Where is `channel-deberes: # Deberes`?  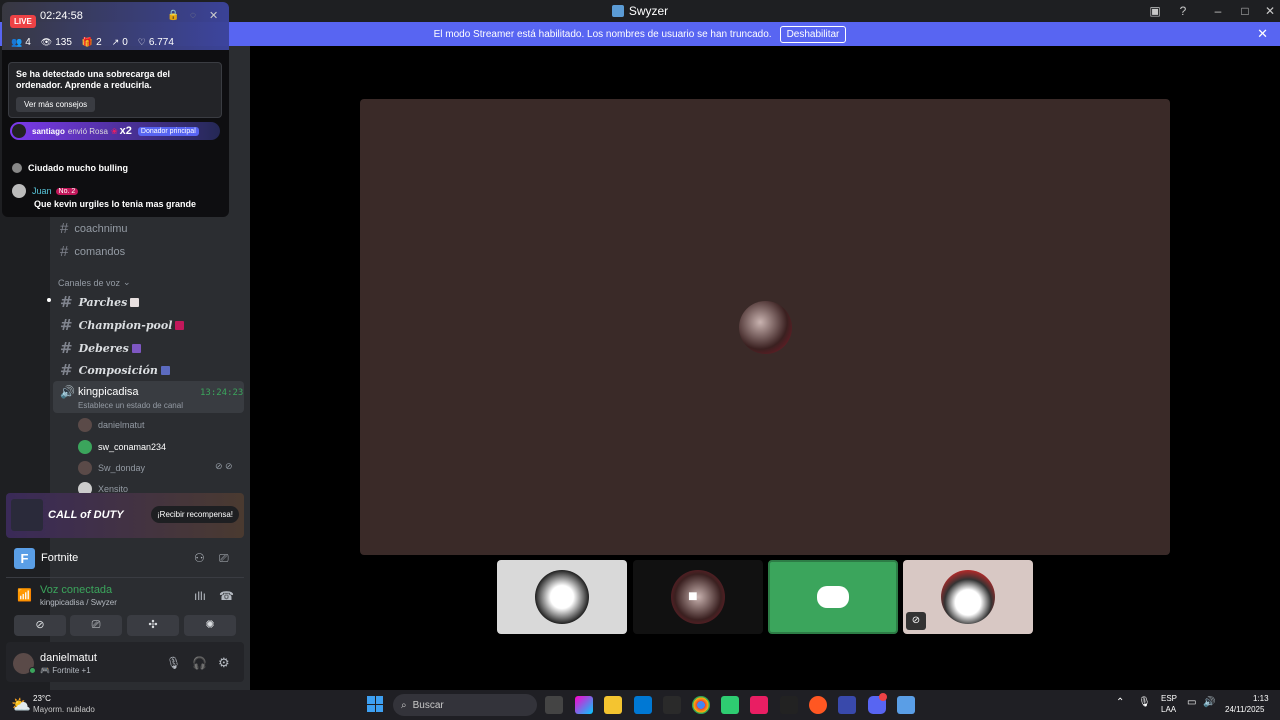 channel-deberes: # Deberes is located at coordinates (100, 348).